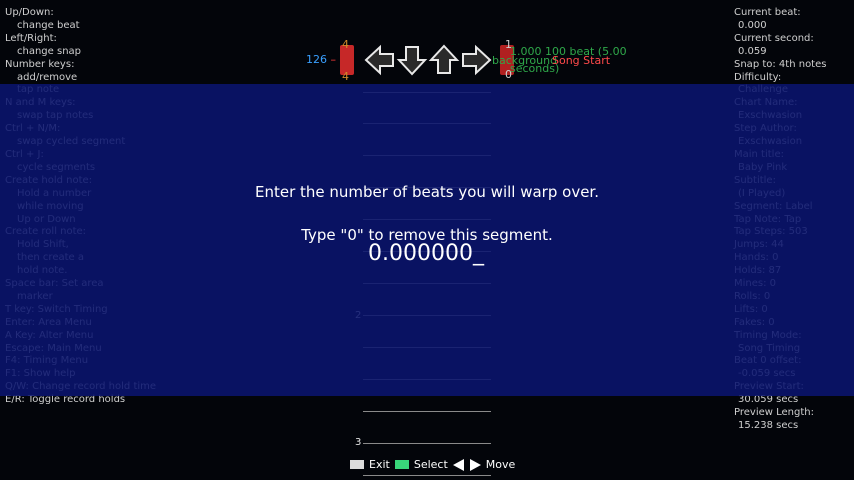 The height and width of the screenshot is (480, 854). I want to click on info-line: 0.000, so click(752, 25).